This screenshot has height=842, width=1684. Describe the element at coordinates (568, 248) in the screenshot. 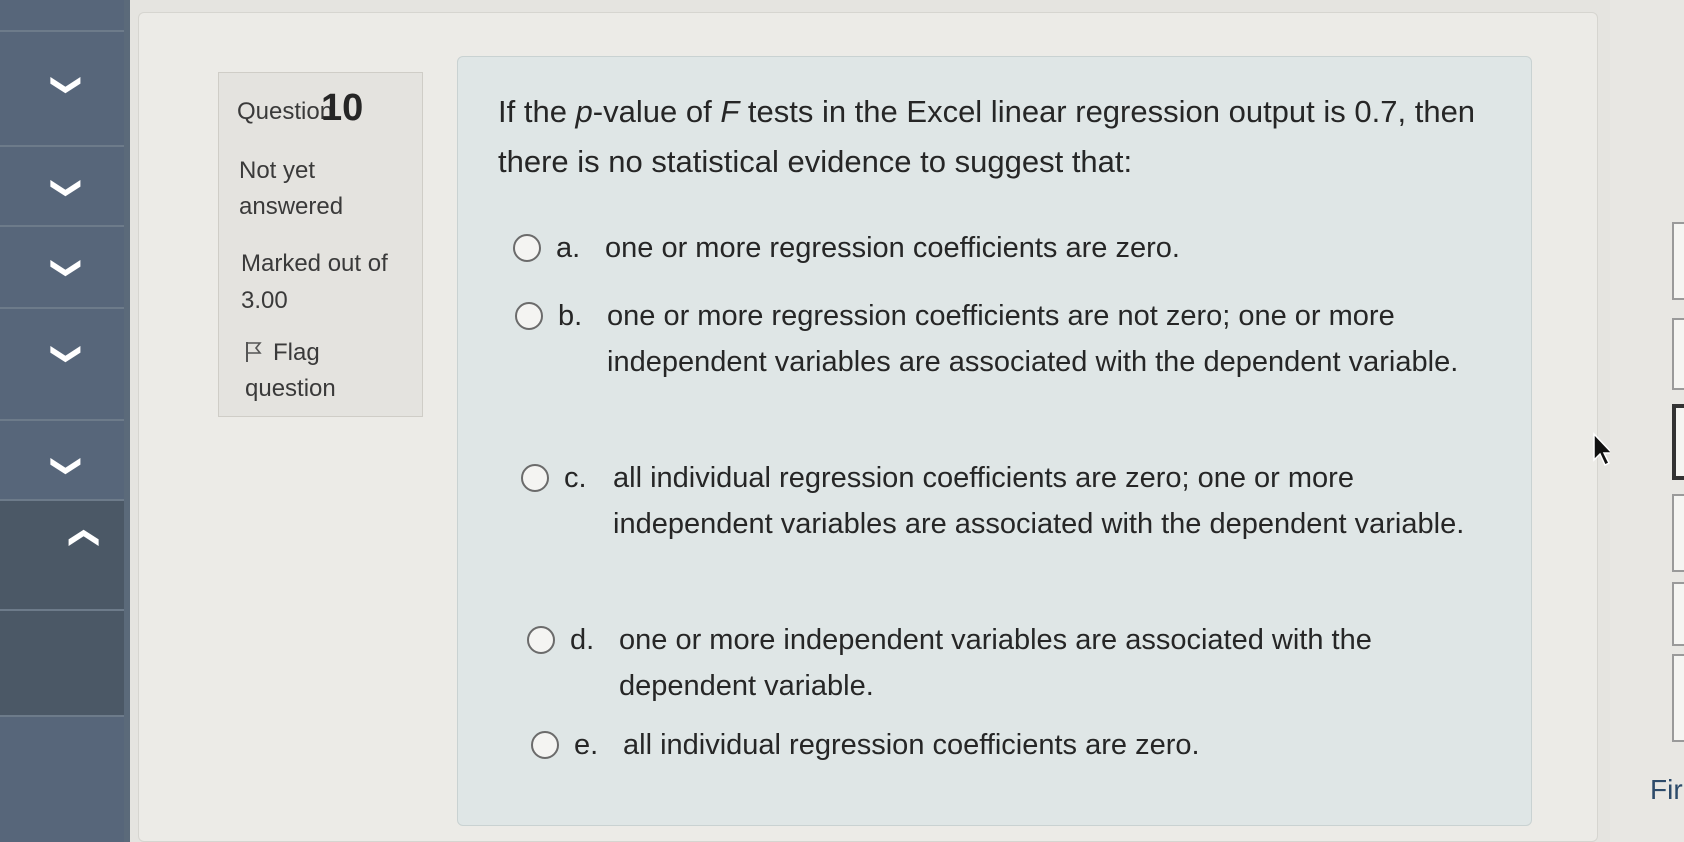

I see `answer-letter: a.` at that location.